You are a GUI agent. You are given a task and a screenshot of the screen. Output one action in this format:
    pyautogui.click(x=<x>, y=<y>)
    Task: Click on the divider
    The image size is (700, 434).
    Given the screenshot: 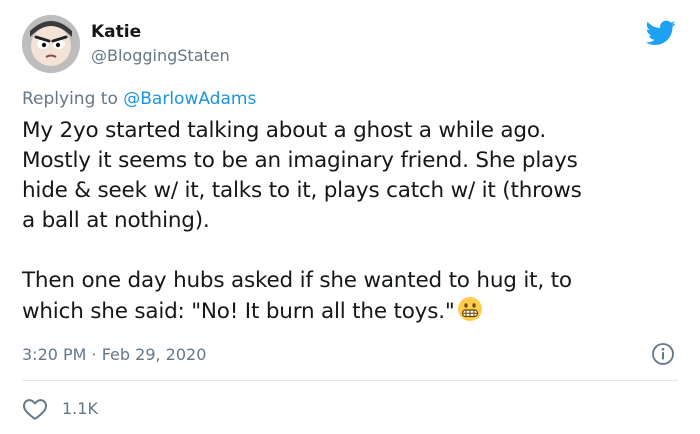 What is the action you would take?
    pyautogui.click(x=350, y=380)
    